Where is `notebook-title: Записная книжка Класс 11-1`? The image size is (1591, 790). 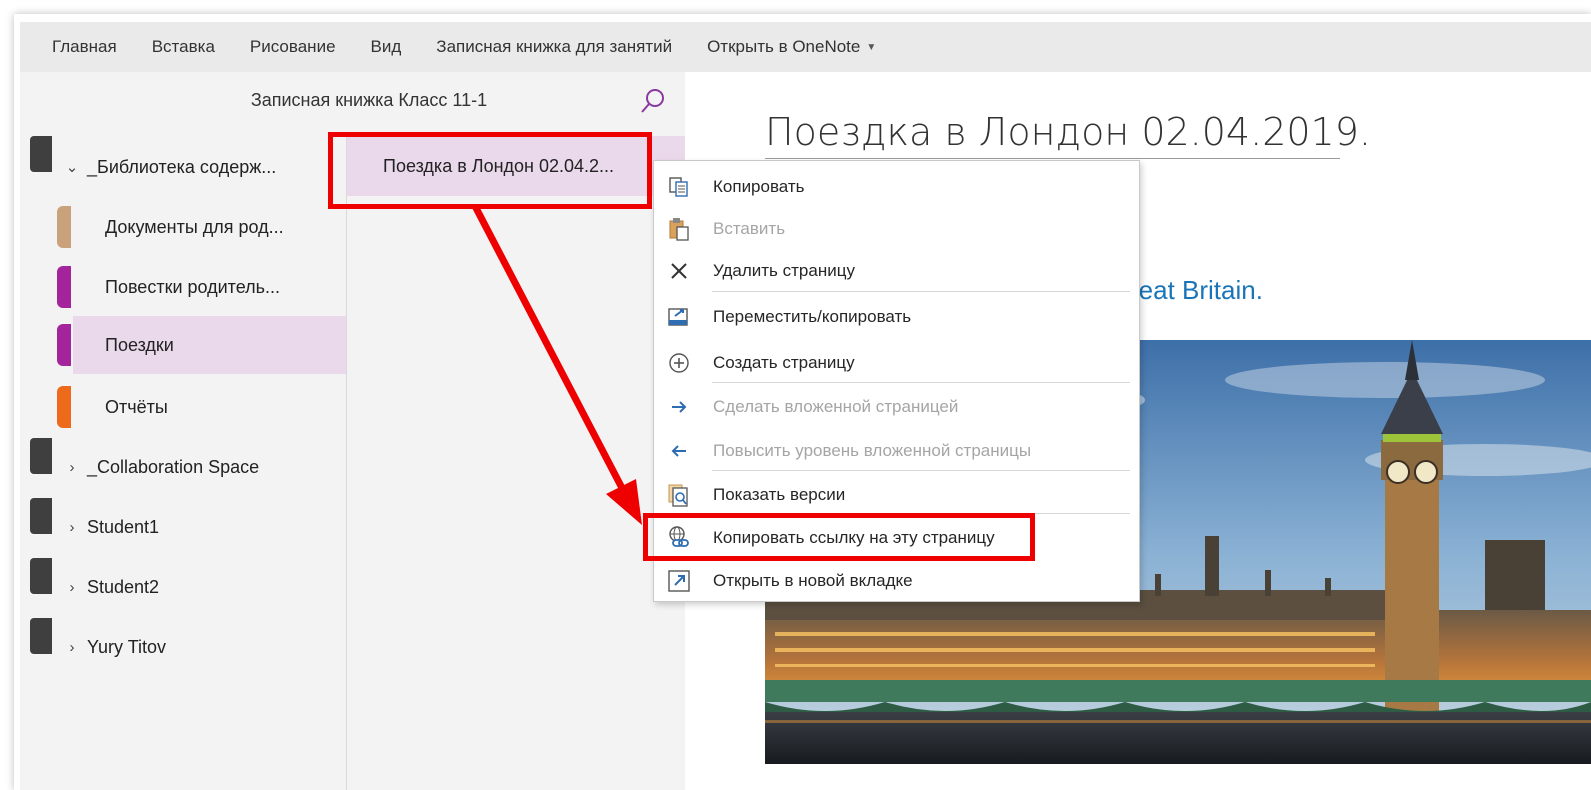 notebook-title: Записная книжка Класс 11-1 is located at coordinates (369, 100).